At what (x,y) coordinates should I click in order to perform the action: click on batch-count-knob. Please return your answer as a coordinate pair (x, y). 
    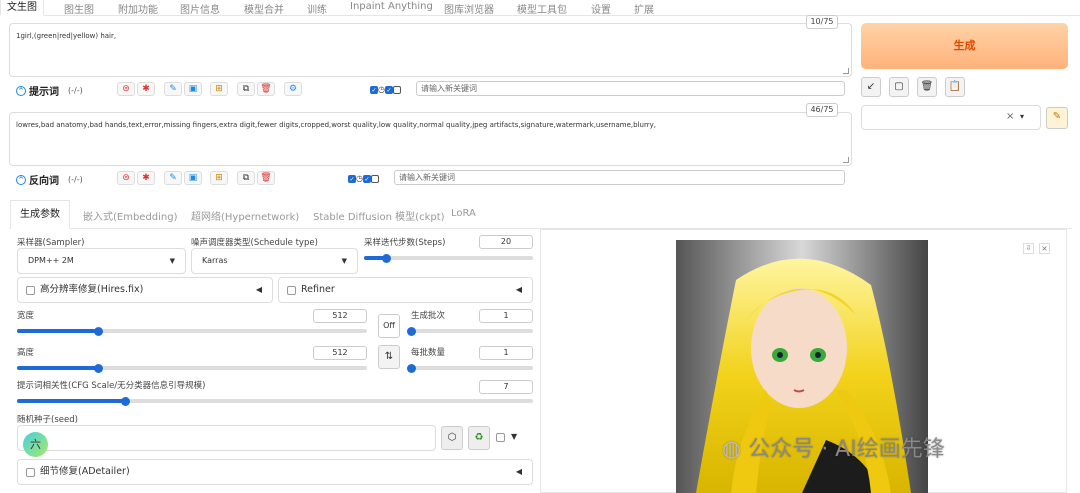
    Looking at the image, I should click on (411, 331).